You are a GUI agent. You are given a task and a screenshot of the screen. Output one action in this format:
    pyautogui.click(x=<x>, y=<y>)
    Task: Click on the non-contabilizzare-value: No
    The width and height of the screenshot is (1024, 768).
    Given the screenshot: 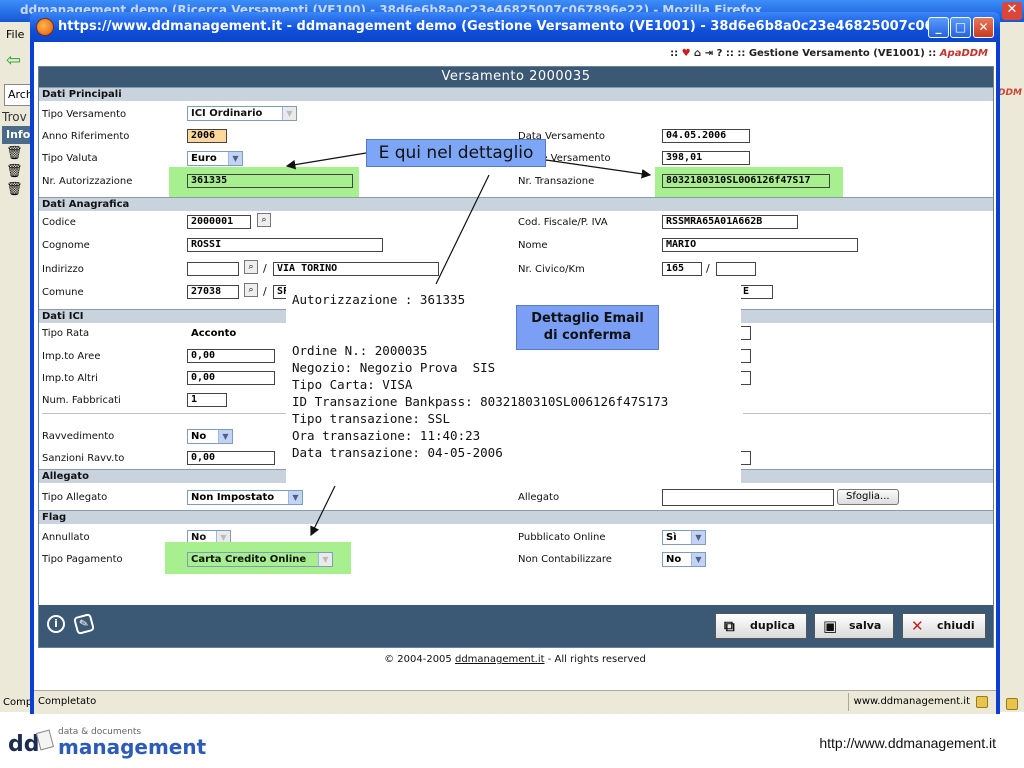 What is the action you would take?
    pyautogui.click(x=674, y=559)
    